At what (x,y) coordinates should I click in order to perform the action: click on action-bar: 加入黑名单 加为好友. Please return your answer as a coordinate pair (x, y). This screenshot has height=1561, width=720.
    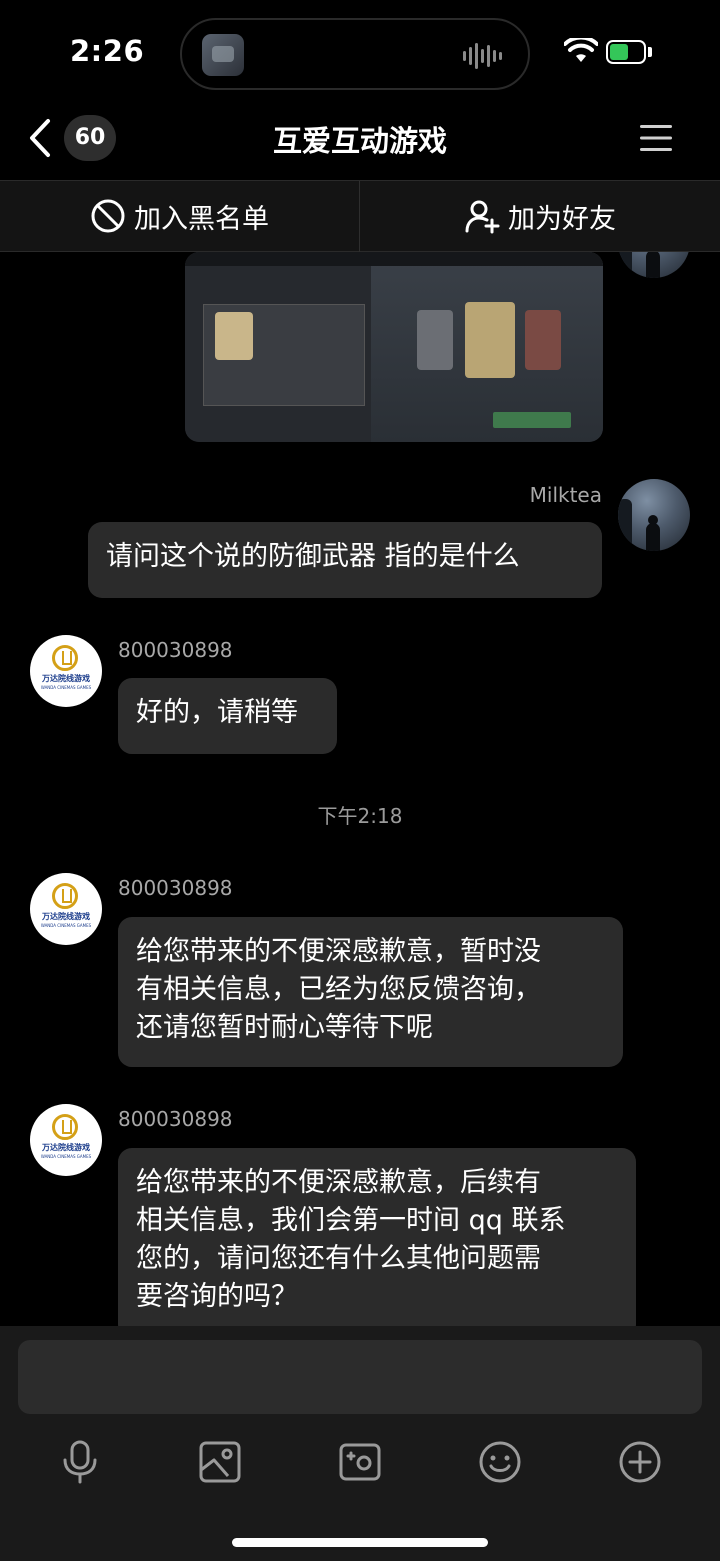
    Looking at the image, I should click on (360, 216).